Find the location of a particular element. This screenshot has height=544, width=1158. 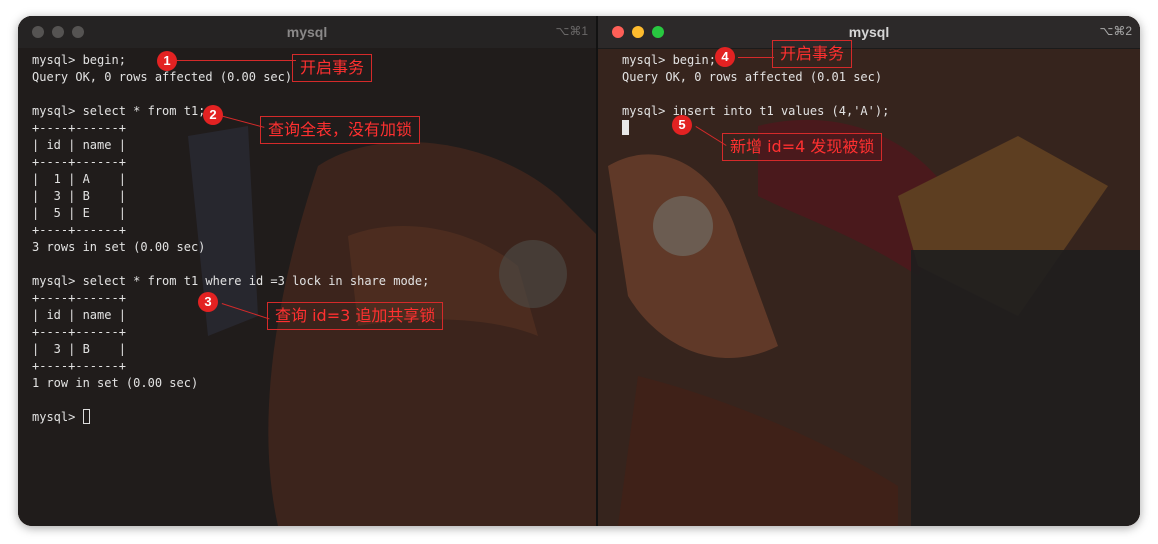

window-shortcut: ⌥⌘1 is located at coordinates (571, 31).